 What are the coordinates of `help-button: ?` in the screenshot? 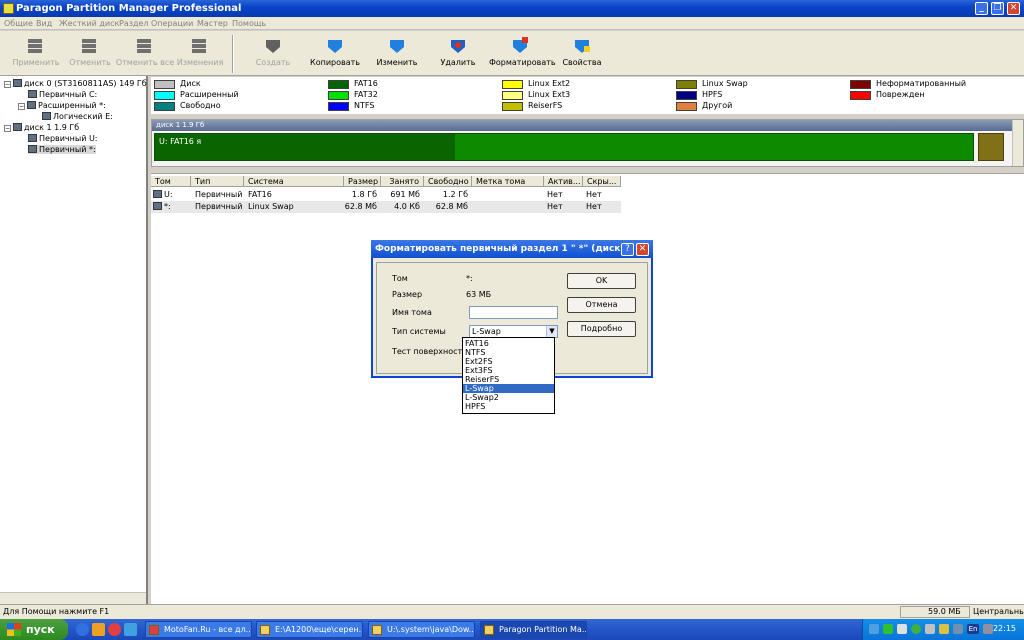 It's located at (627, 249).